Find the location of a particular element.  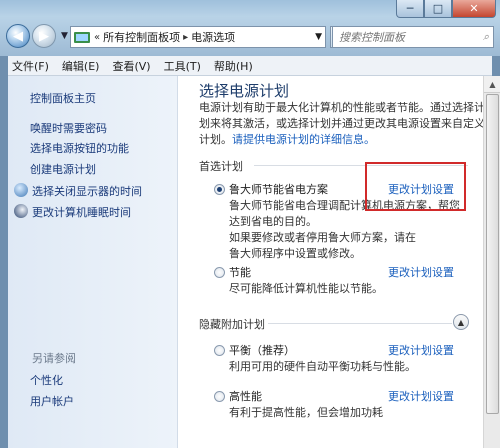

sidebar-control-panel-home: 控制面板主页 is located at coordinates (63, 98).